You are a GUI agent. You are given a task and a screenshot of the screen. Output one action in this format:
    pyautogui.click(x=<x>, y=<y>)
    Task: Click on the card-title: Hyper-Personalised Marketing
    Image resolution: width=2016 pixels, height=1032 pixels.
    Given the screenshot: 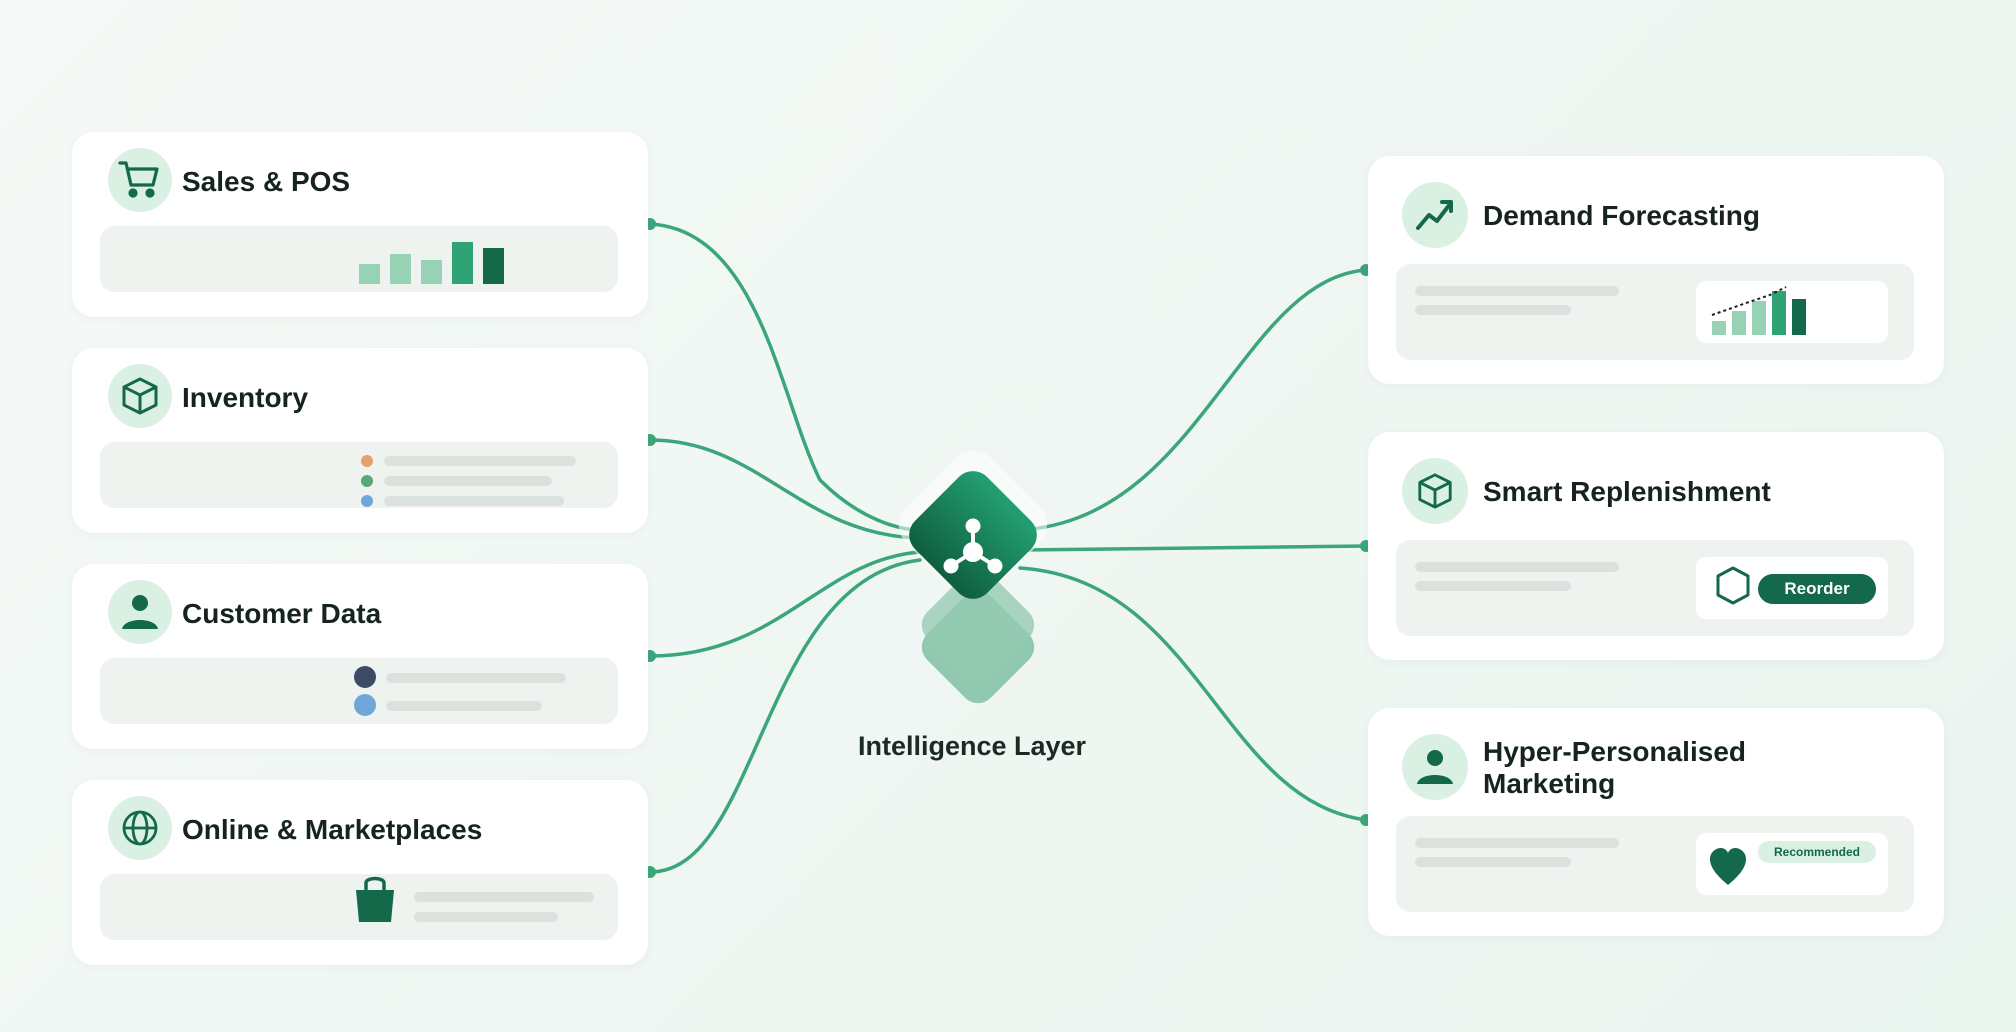 What is the action you would take?
    pyautogui.click(x=1614, y=768)
    